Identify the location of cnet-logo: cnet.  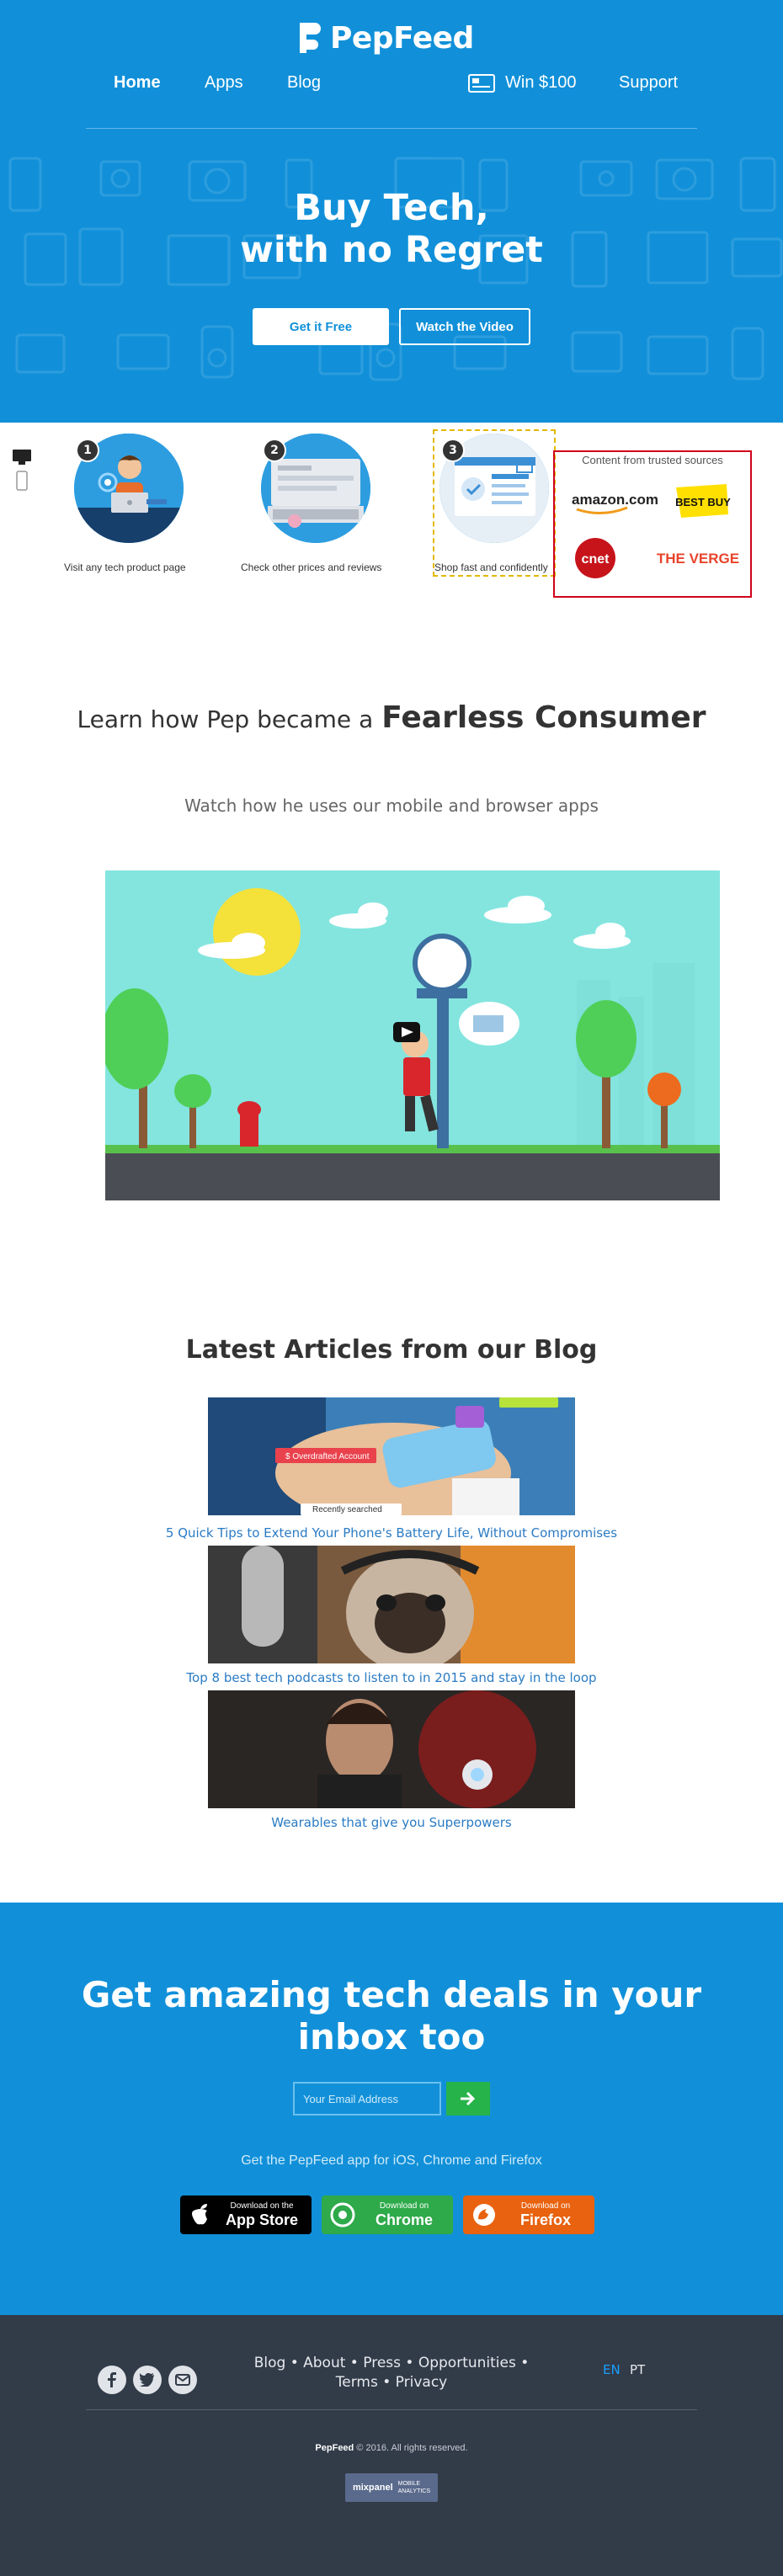
(595, 558).